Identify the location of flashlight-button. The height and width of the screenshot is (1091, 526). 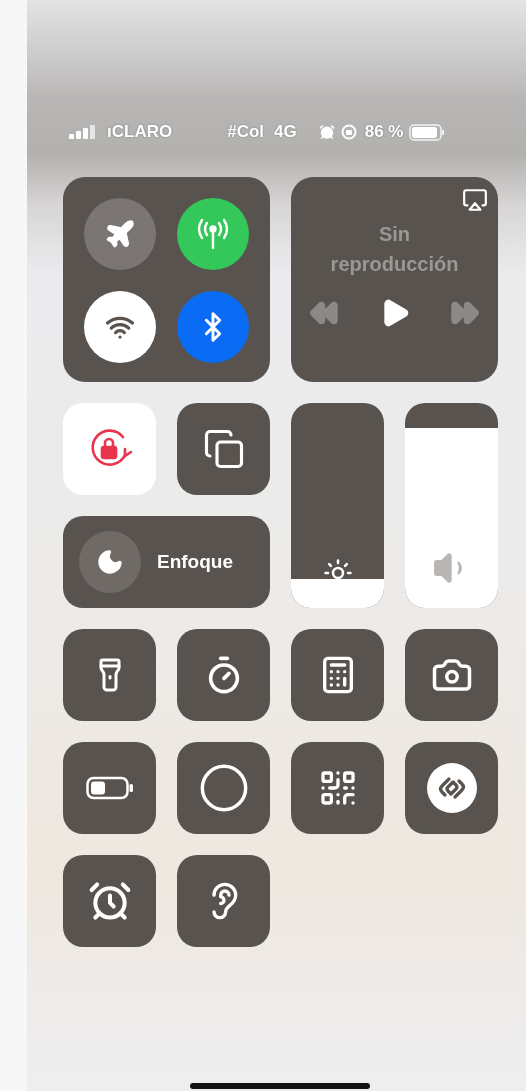
(109, 675).